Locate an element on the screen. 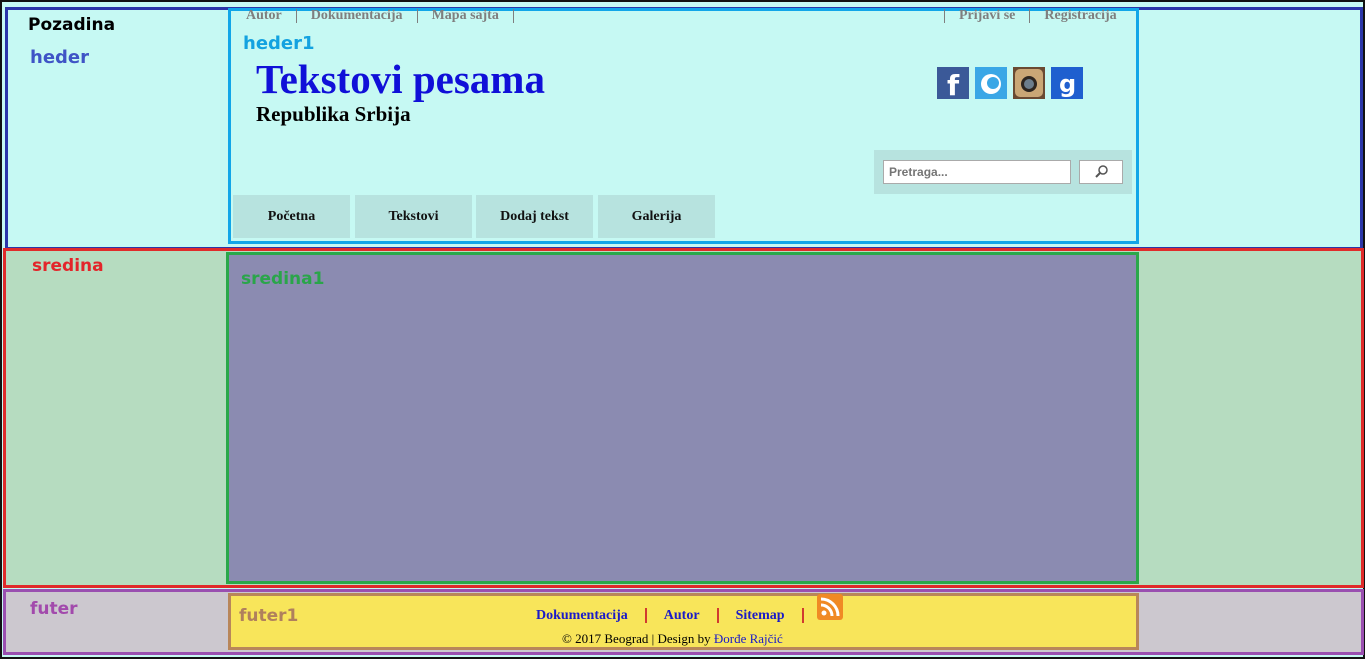  label-sredina: sredina is located at coordinates (68, 266).